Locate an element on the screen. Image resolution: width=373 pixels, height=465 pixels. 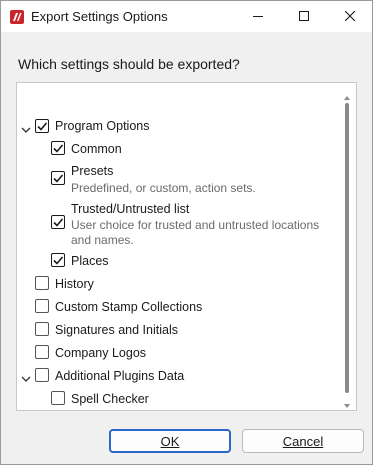
tree-item-label: Program Options is located at coordinates (102, 126).